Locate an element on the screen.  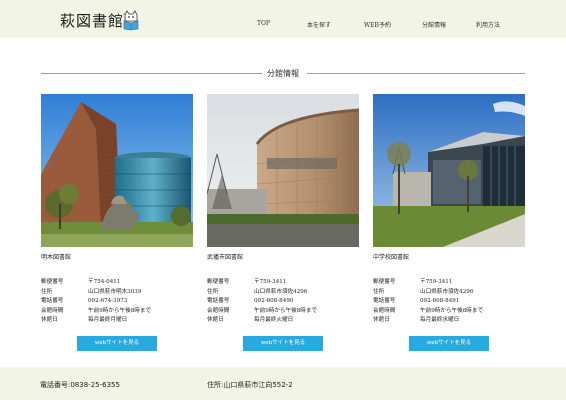
info-row: 電話番号 092-674-3973 is located at coordinates (116, 302).